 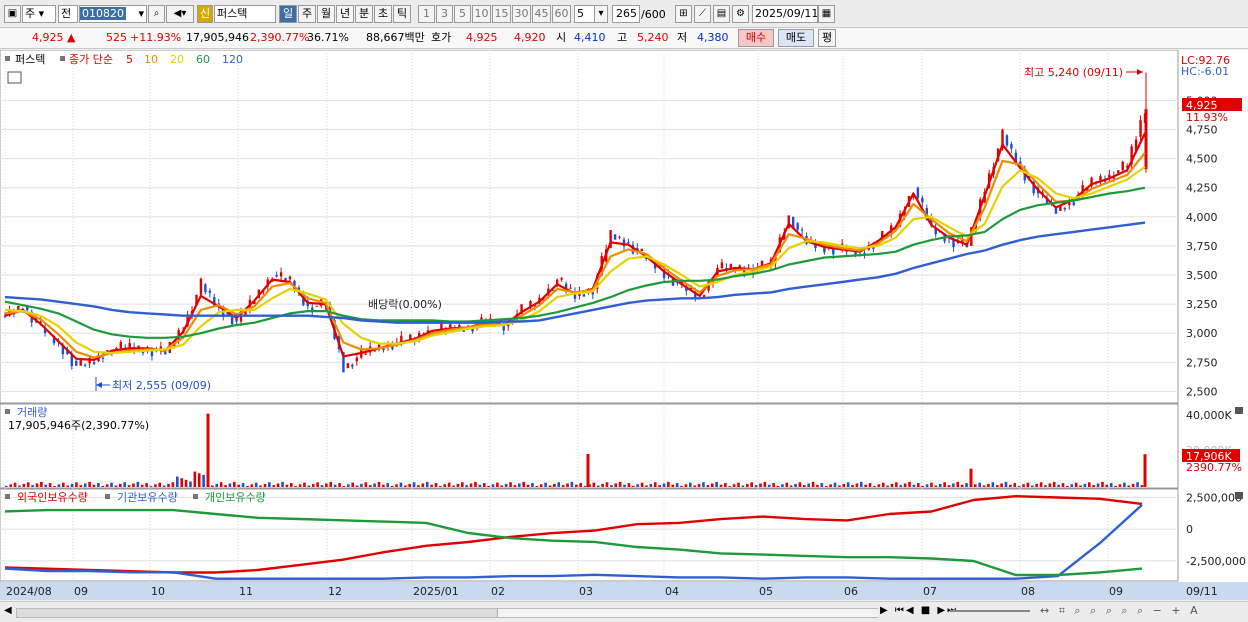 I want to click on nav-buttons-icon: ▶ ⏮◀ ■ ▶⏭, so click(x=919, y=610).